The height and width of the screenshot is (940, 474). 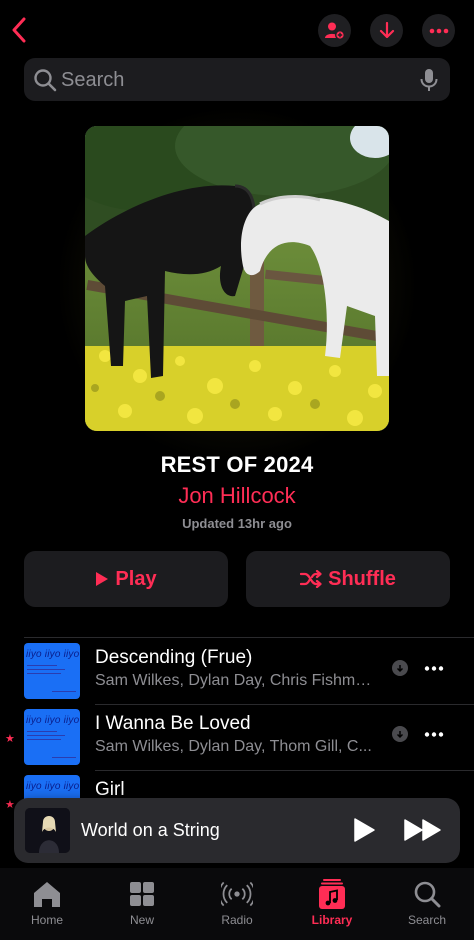 I want to click on track-name: I Wanna Be Loved, so click(x=173, y=723).